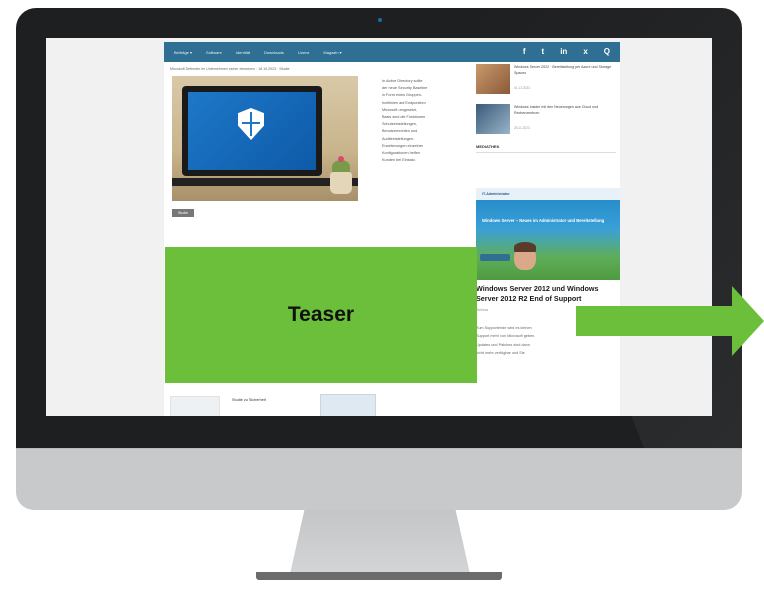  What do you see at coordinates (183, 213) in the screenshot?
I see `article-tag-badge: Studie` at bounding box center [183, 213].